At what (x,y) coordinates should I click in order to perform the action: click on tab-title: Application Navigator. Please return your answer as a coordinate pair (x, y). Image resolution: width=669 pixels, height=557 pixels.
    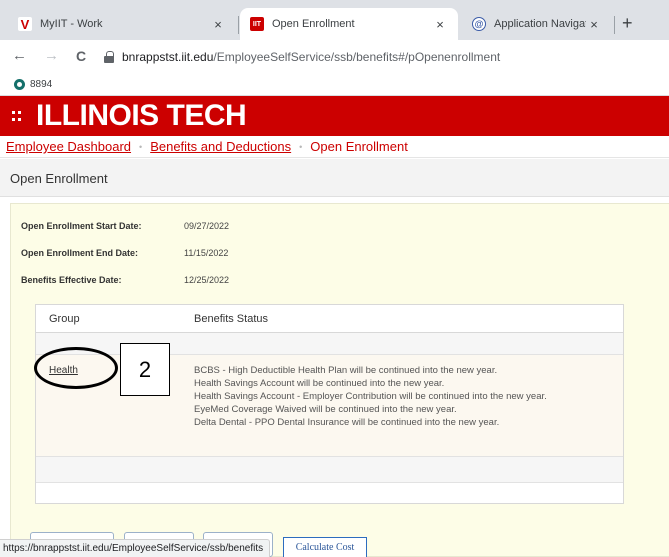
    Looking at the image, I should click on (540, 24).